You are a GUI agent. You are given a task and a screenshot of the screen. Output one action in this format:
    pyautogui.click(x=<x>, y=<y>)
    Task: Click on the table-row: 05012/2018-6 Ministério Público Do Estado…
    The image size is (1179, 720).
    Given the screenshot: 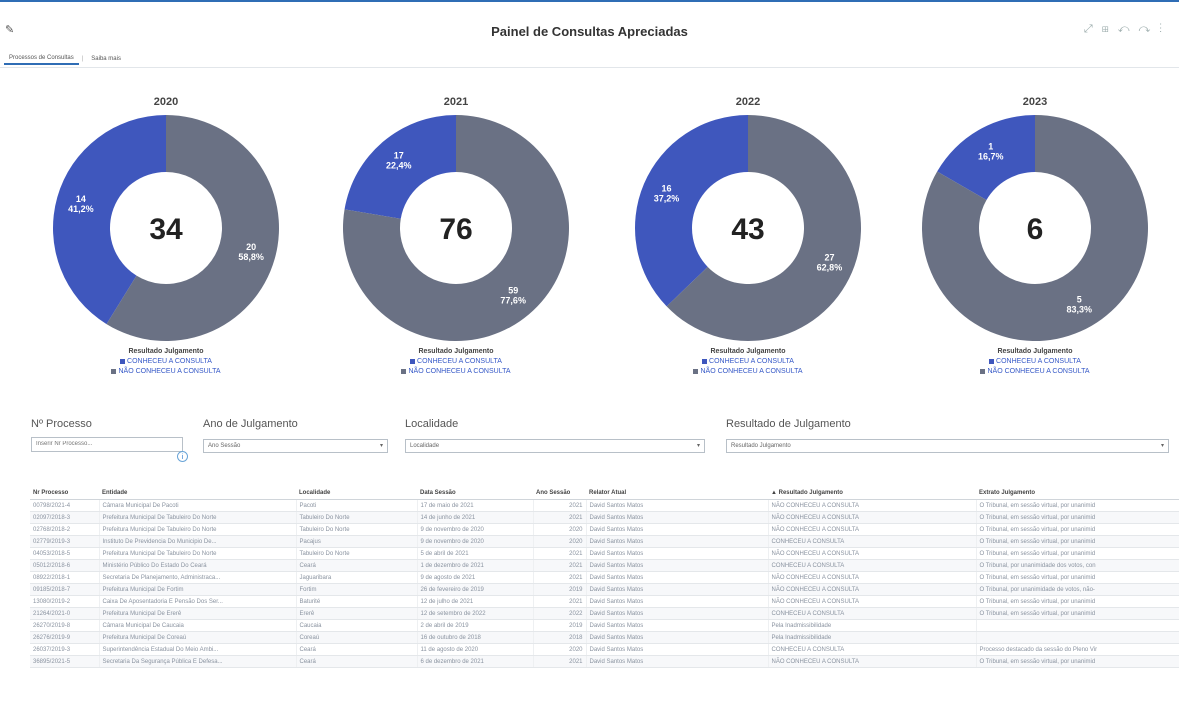 What is the action you would take?
    pyautogui.click(x=604, y=565)
    